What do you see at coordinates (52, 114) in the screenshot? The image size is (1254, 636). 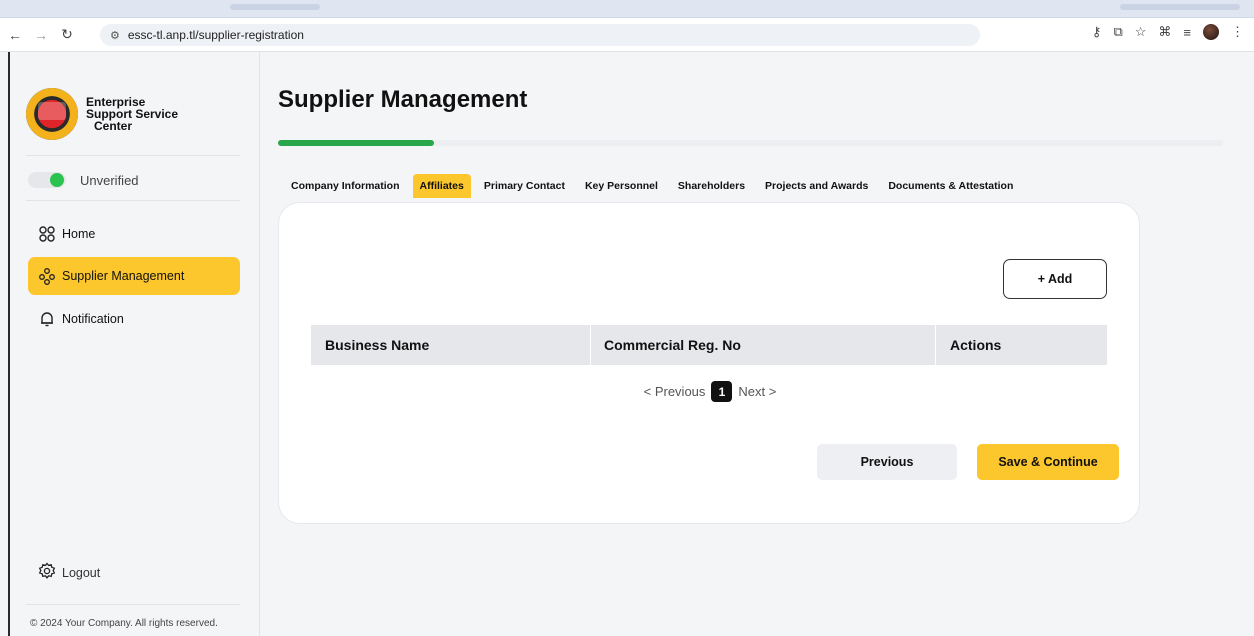 I see `essc-logo` at bounding box center [52, 114].